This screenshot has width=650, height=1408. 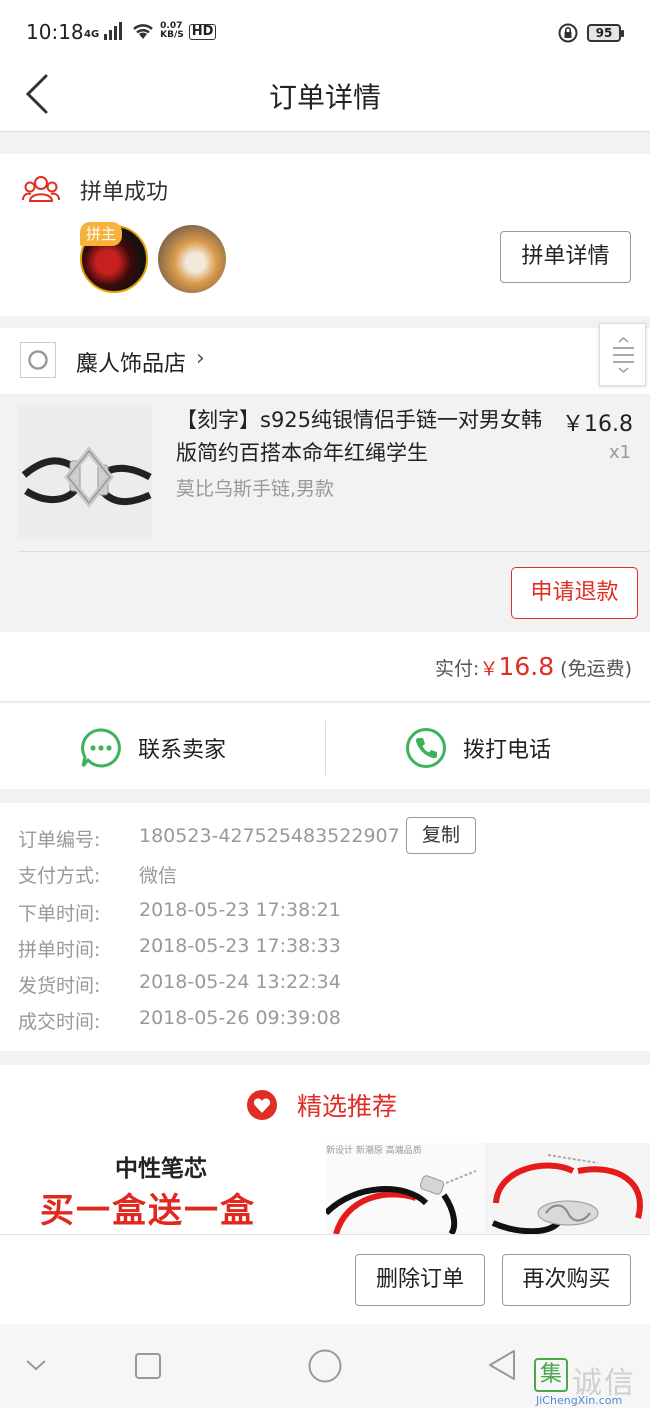 What do you see at coordinates (202, 32) in the screenshot?
I see `hd-label: HD` at bounding box center [202, 32].